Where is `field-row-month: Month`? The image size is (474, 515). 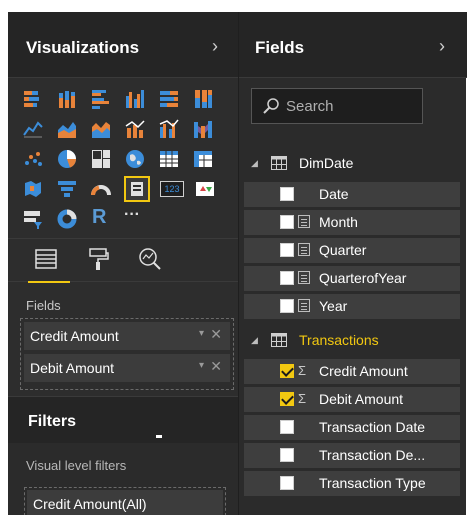
field-row-month: Month is located at coordinates (352, 222).